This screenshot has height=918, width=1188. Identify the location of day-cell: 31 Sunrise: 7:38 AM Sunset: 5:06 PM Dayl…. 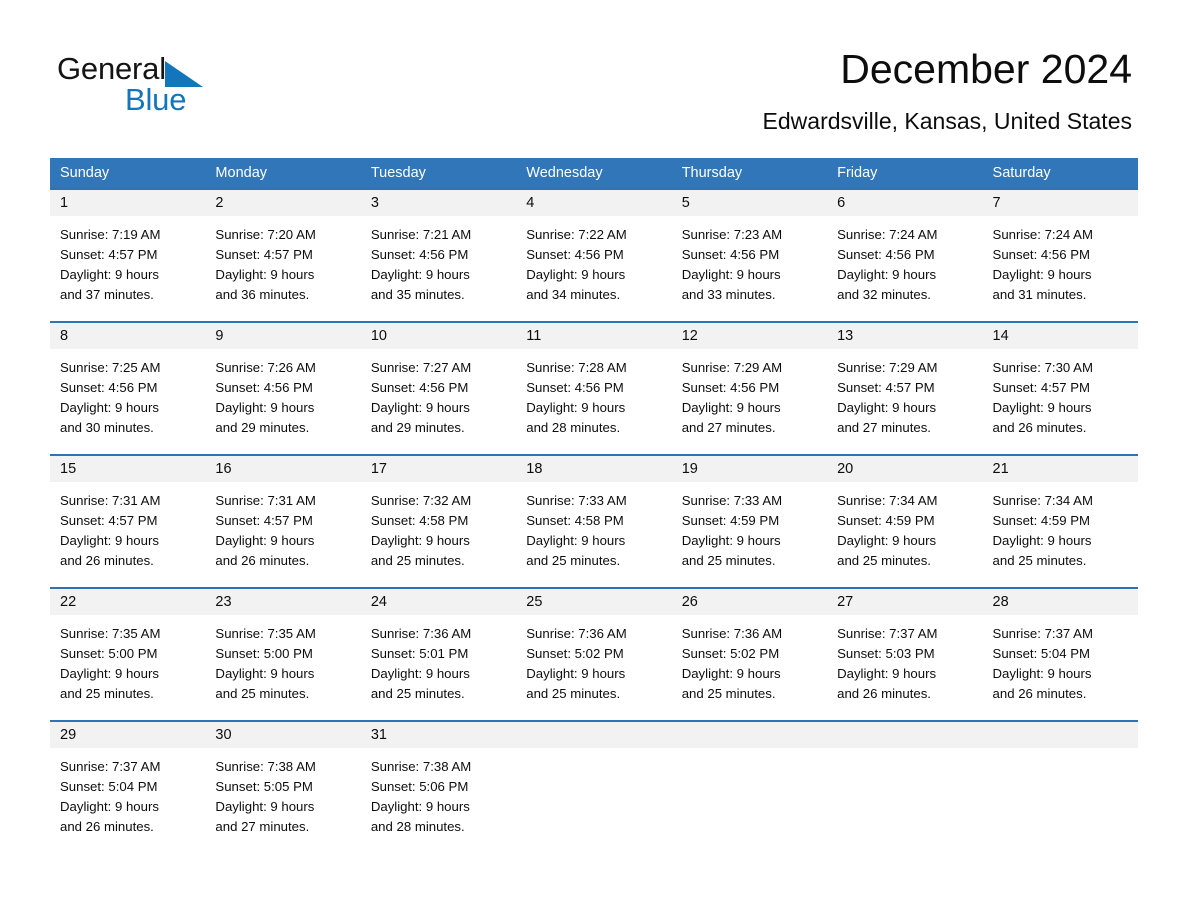
(438, 787).